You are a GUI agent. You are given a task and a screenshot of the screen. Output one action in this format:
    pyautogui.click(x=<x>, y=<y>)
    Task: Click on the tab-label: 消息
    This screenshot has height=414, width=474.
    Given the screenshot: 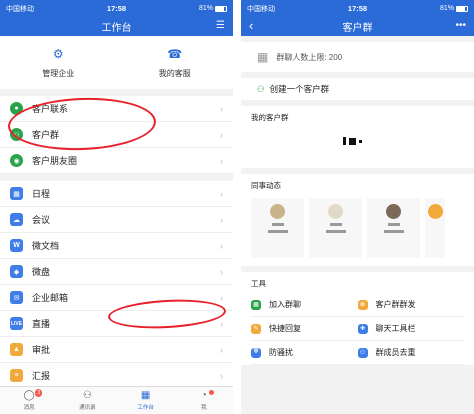 What is the action you would take?
    pyautogui.click(x=29, y=408)
    